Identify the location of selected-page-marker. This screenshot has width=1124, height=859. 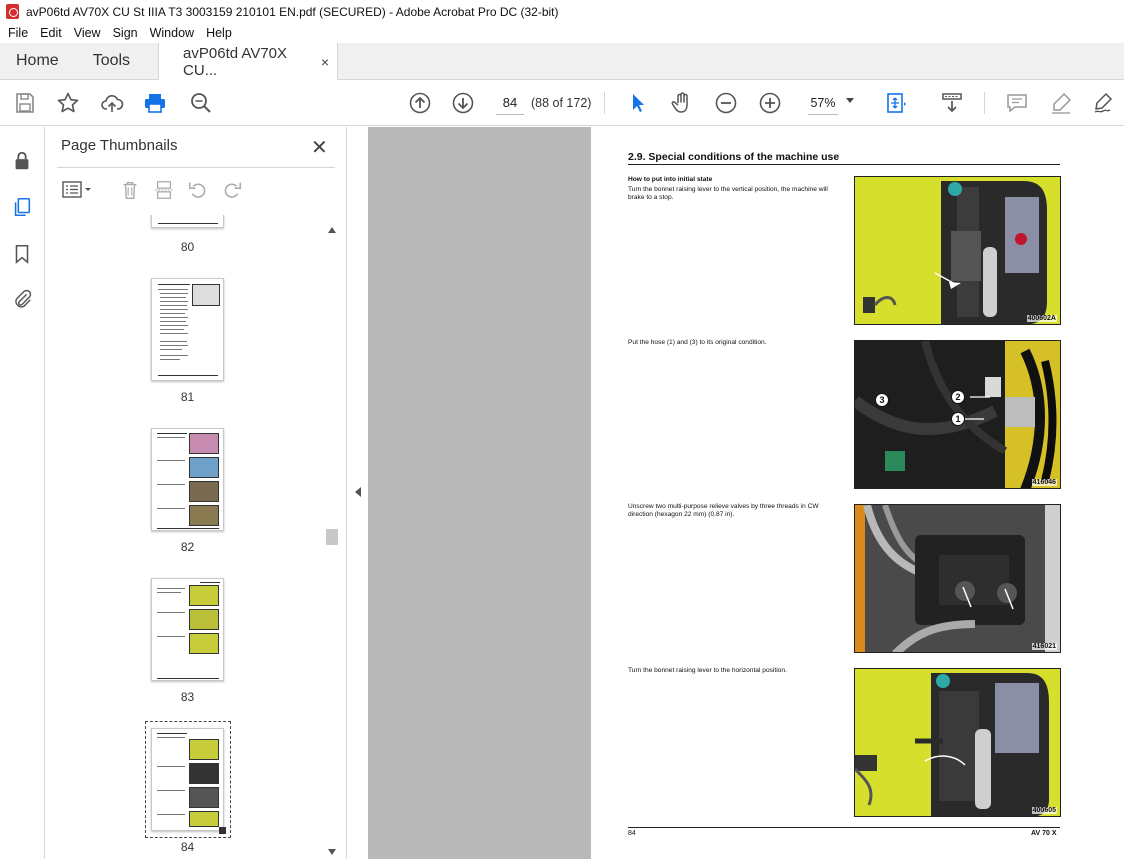
(222, 830).